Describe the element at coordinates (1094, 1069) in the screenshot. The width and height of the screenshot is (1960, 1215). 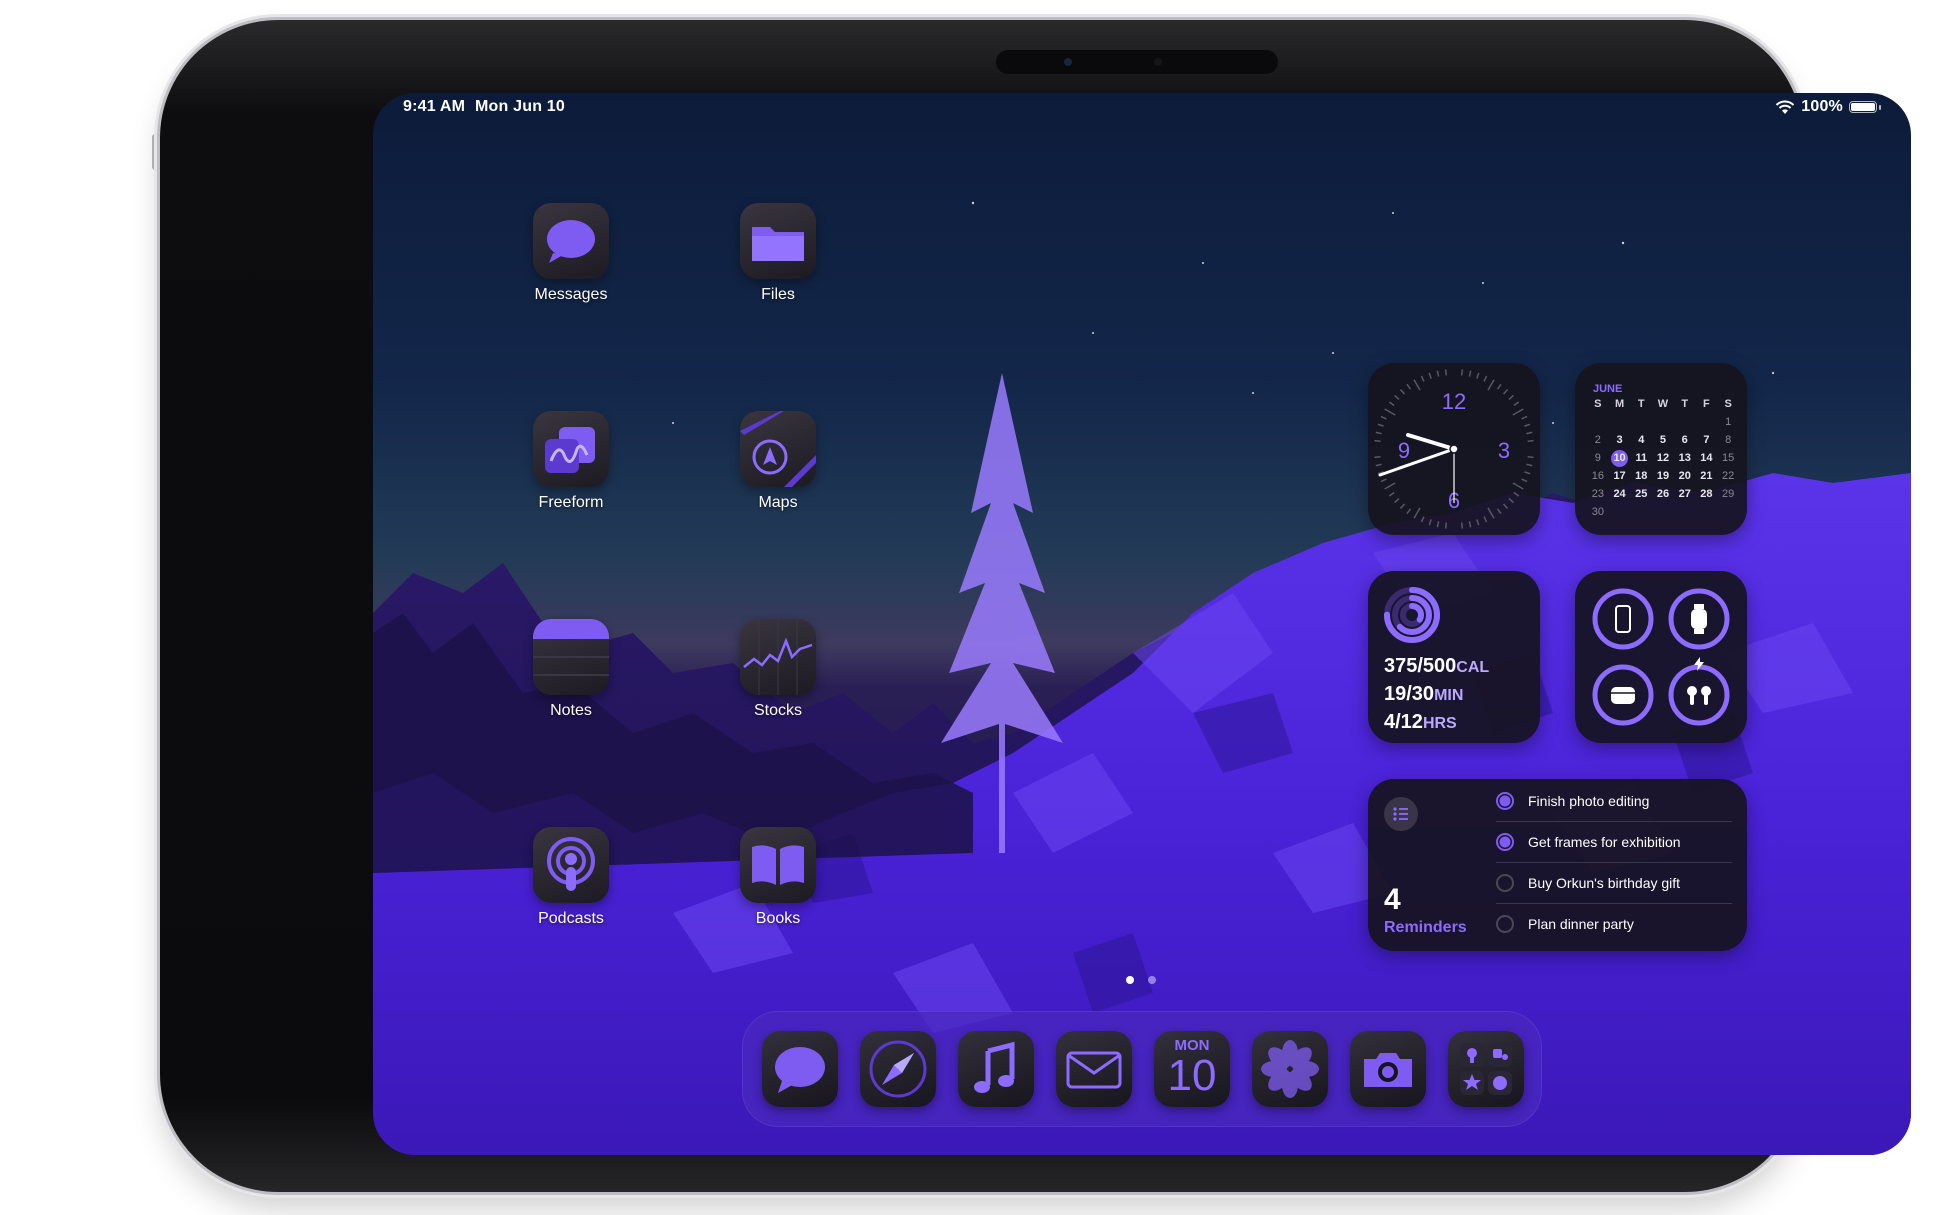
I see `dock-mail` at that location.